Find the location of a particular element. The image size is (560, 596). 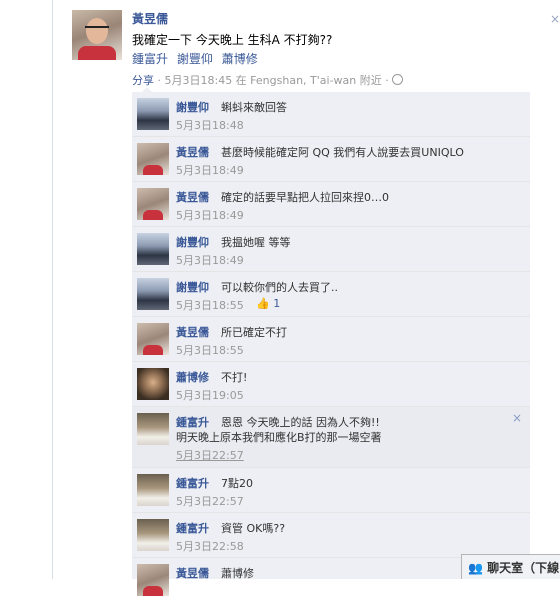

comment-time: 5月3日18:48 is located at coordinates (210, 125).